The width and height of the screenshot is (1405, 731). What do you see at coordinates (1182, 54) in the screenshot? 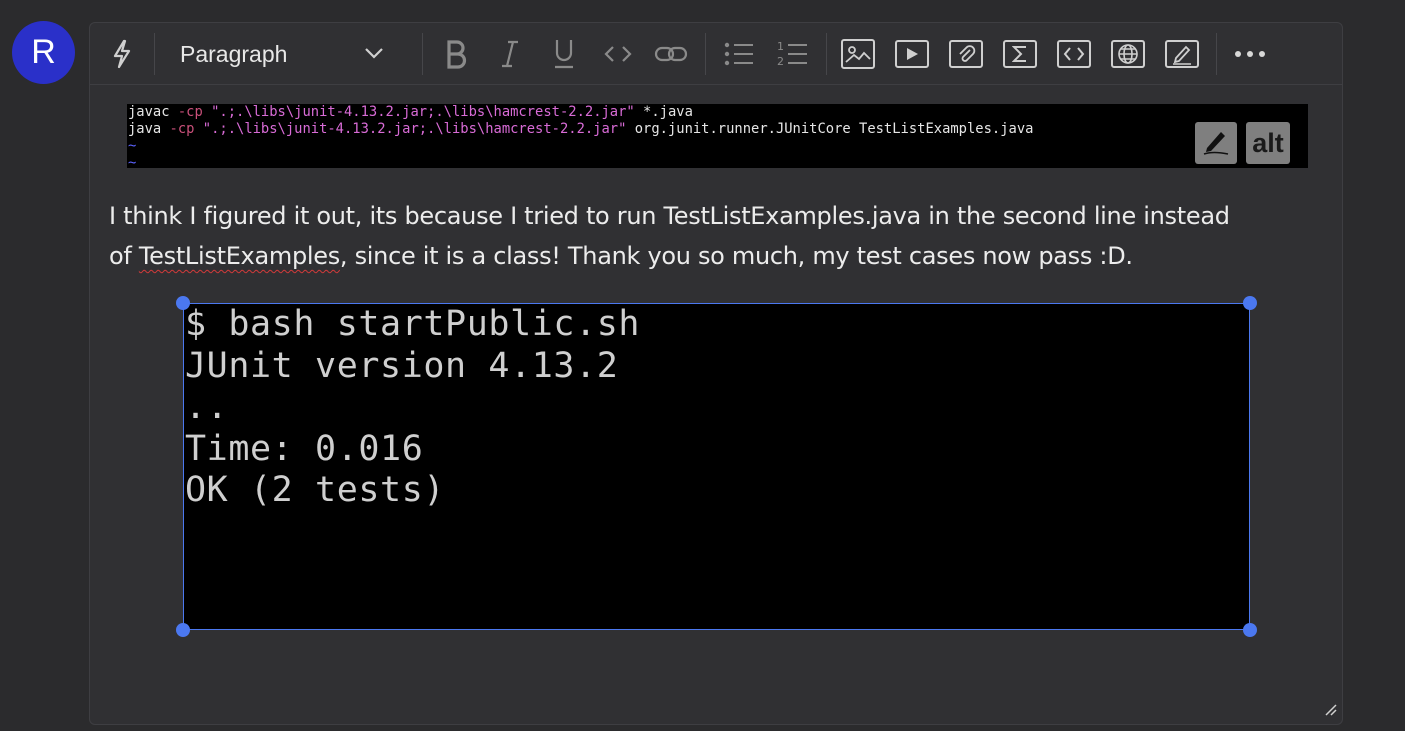
I see `draw-icon` at bounding box center [1182, 54].